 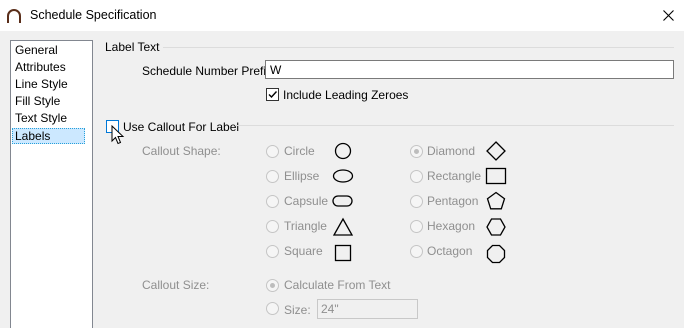 What do you see at coordinates (451, 151) in the screenshot?
I see `diamond-label: Diamond` at bounding box center [451, 151].